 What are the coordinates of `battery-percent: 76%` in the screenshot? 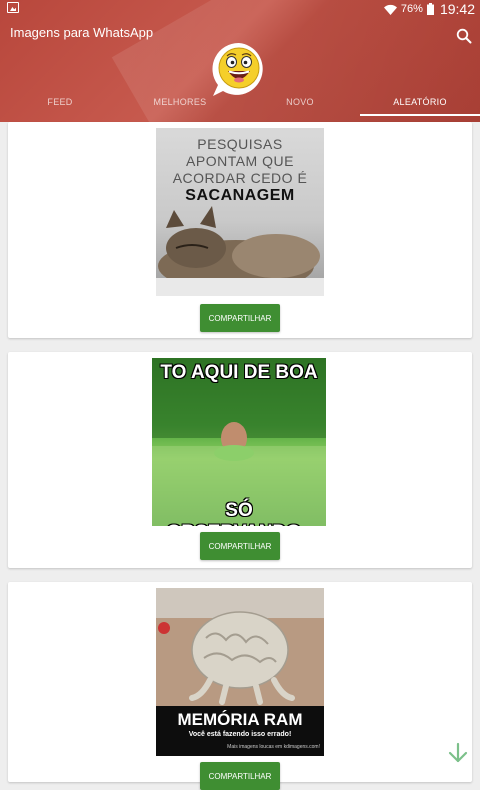 It's located at (411, 9).